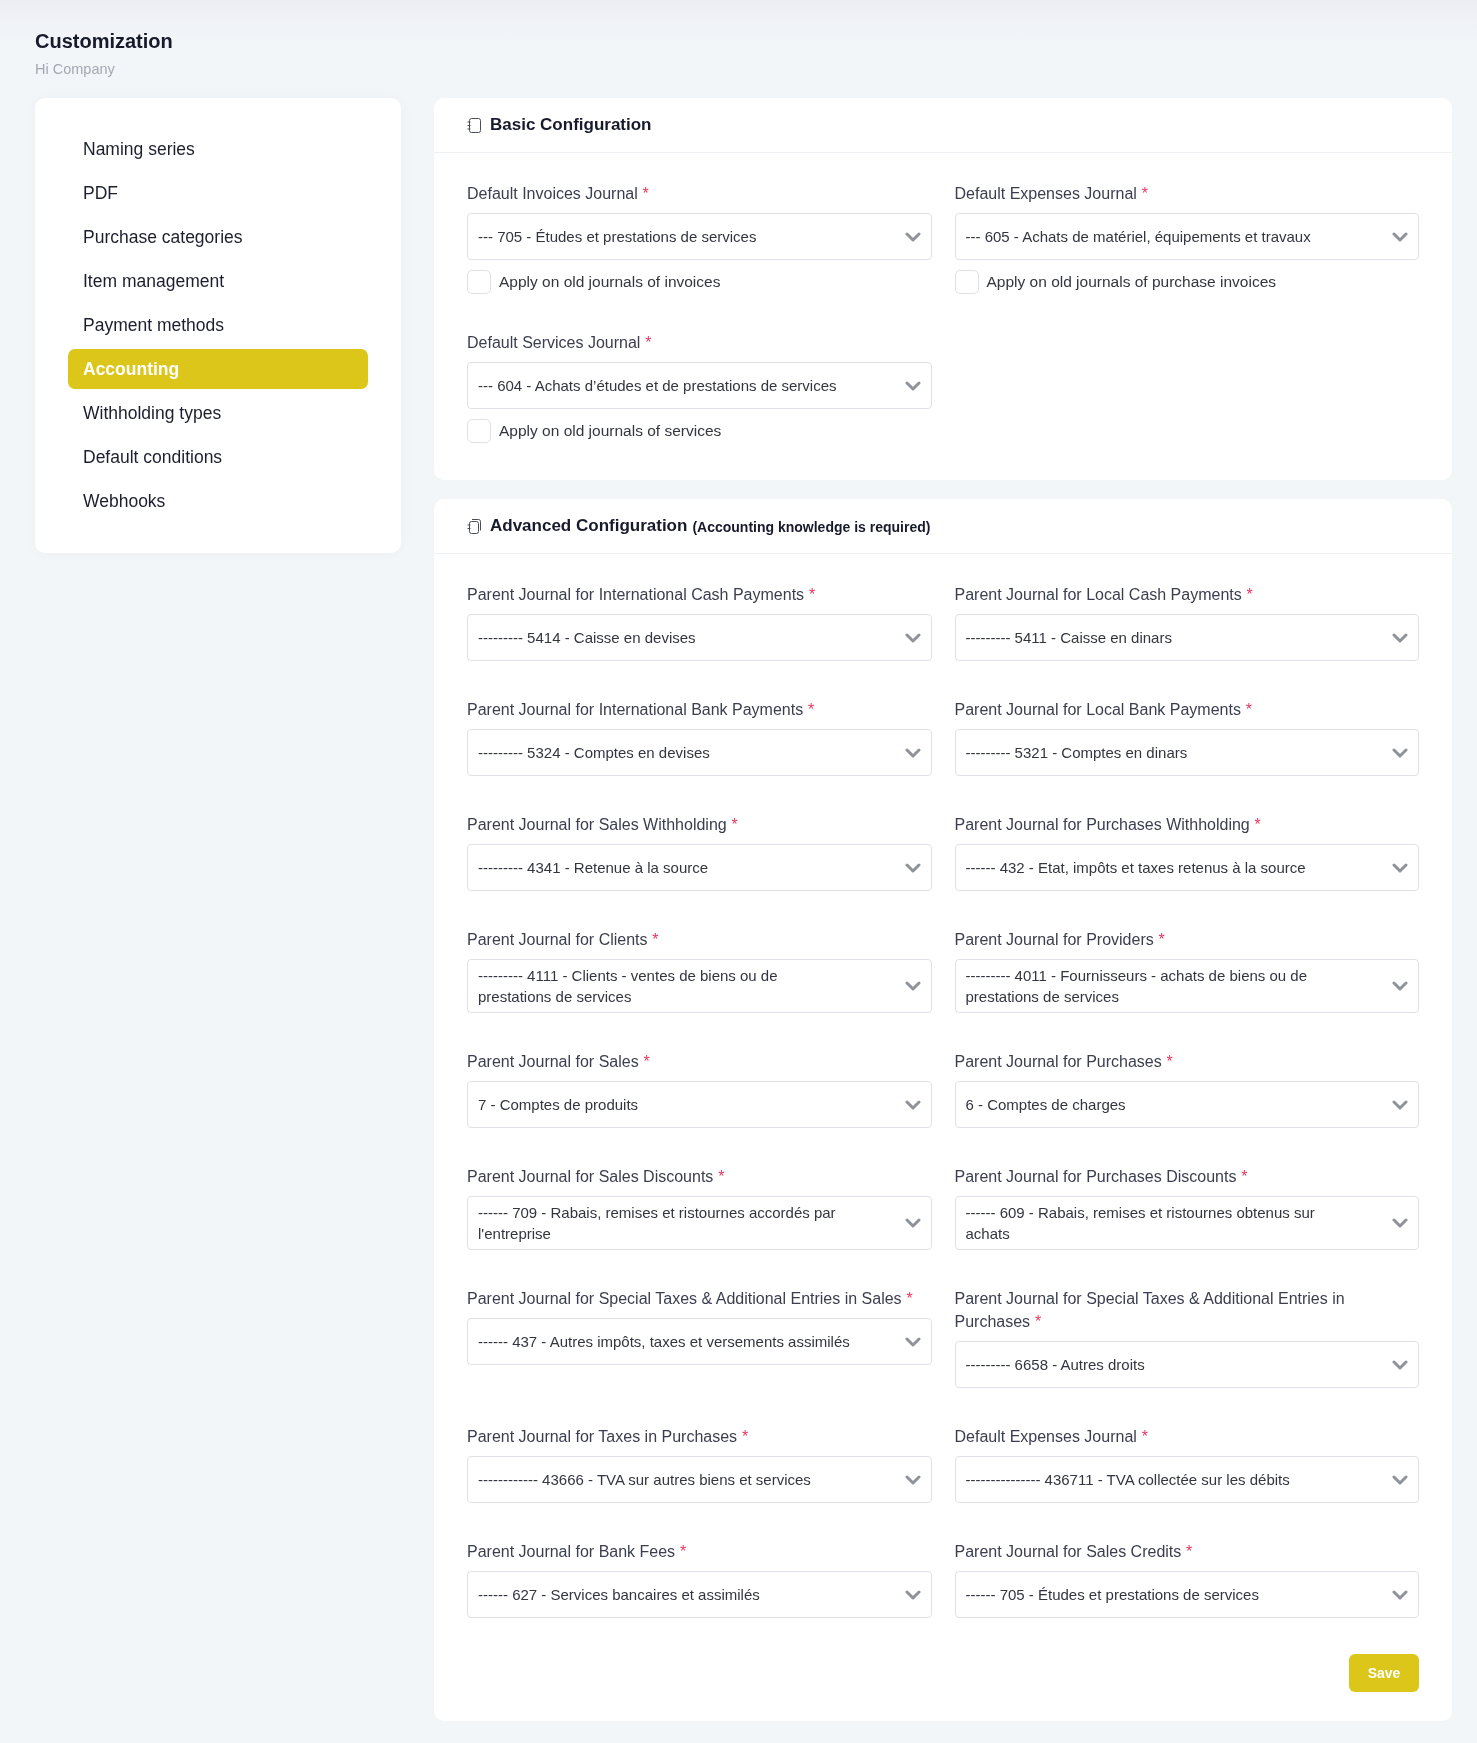 The image size is (1477, 1743). Describe the element at coordinates (474, 125) in the screenshot. I see `notebook-icon` at that location.